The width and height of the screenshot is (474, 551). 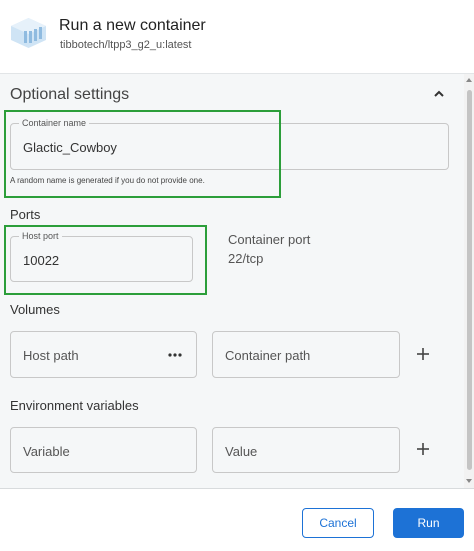 I want to click on dialog-title: Run a new container, so click(x=132, y=25).